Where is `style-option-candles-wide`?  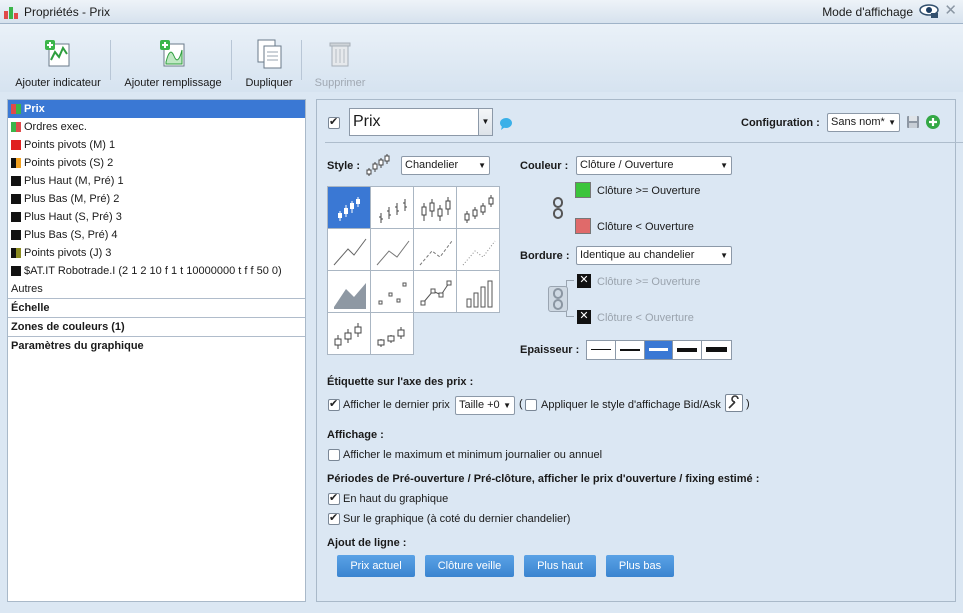
style-option-candles-wide is located at coordinates (349, 333).